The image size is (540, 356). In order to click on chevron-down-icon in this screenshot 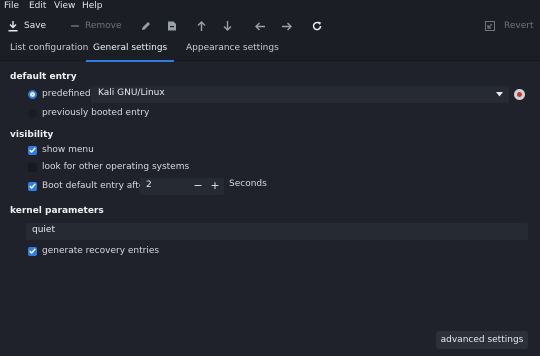, I will do `click(499, 94)`.